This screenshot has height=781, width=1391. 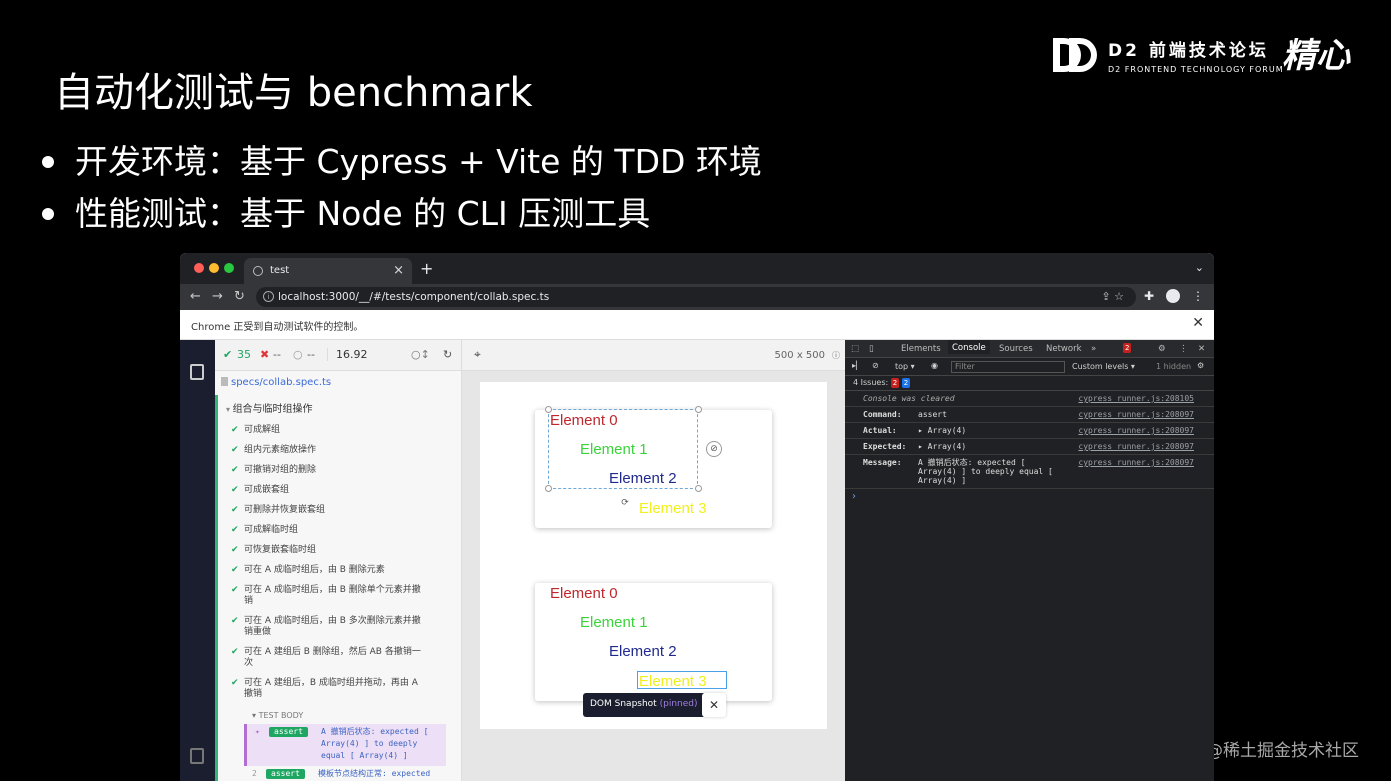 What do you see at coordinates (477, 354) in the screenshot?
I see `selector-playground-icon: ⌖` at bounding box center [477, 354].